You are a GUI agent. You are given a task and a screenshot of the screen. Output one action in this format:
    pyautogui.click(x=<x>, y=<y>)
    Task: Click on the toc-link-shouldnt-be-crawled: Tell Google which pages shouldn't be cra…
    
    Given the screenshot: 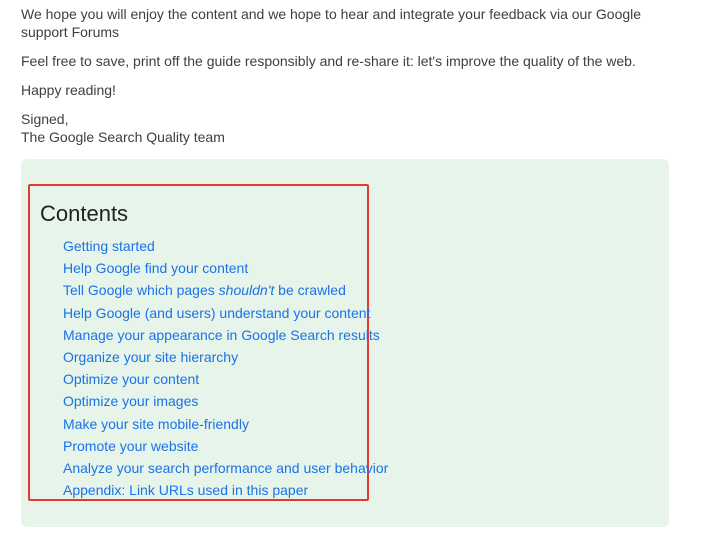 What is the action you would take?
    pyautogui.click(x=204, y=290)
    